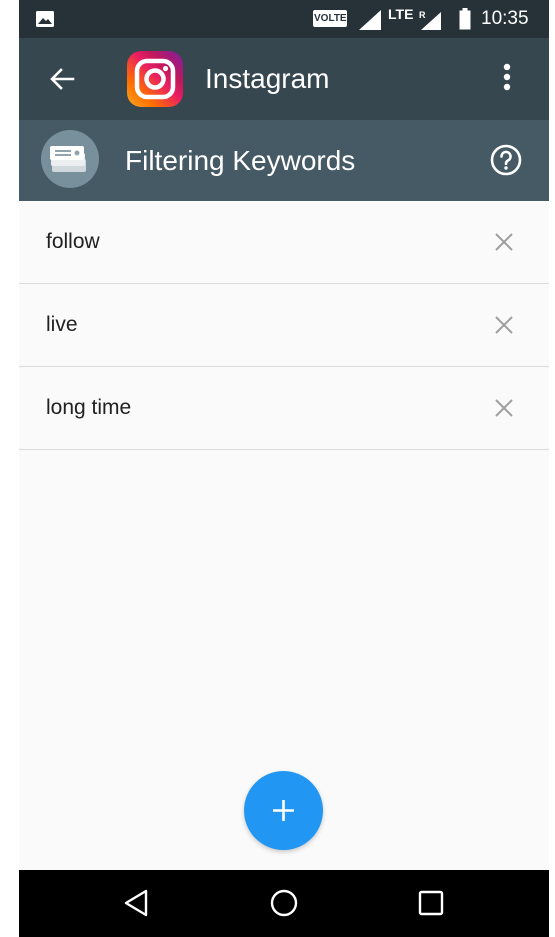 This screenshot has width=555, height=937. I want to click on left-edge, so click(9, 468).